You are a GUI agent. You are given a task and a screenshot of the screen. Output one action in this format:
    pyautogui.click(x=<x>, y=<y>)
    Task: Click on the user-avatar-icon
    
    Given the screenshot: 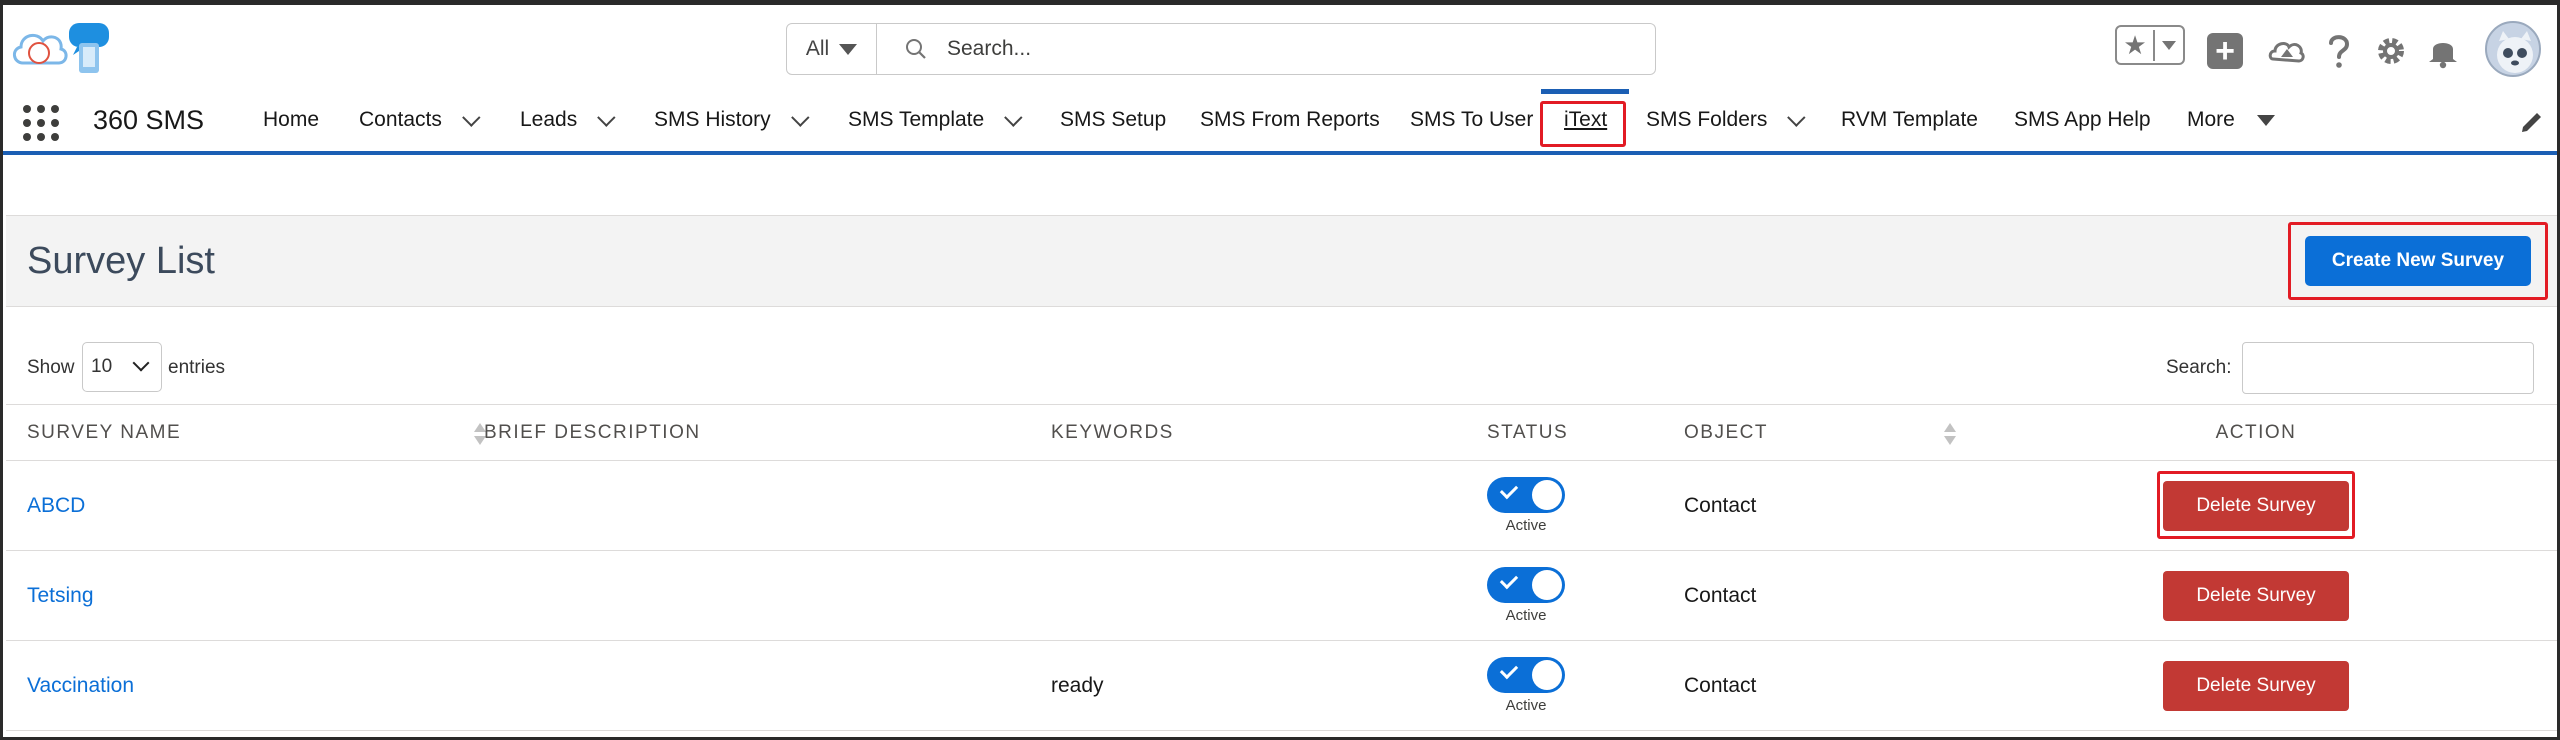 What is the action you would take?
    pyautogui.click(x=2515, y=52)
    